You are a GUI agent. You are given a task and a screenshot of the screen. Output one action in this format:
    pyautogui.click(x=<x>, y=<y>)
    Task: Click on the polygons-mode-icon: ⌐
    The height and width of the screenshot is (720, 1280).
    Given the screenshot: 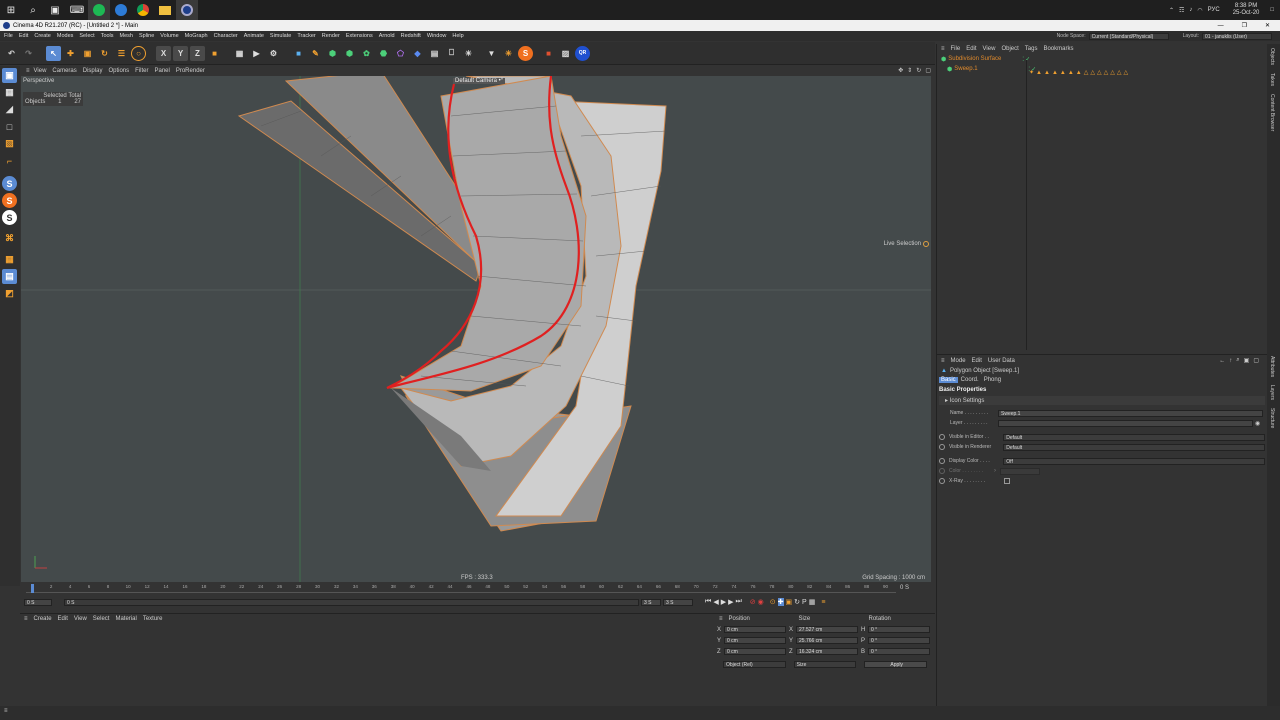 What is the action you would take?
    pyautogui.click(x=9, y=160)
    